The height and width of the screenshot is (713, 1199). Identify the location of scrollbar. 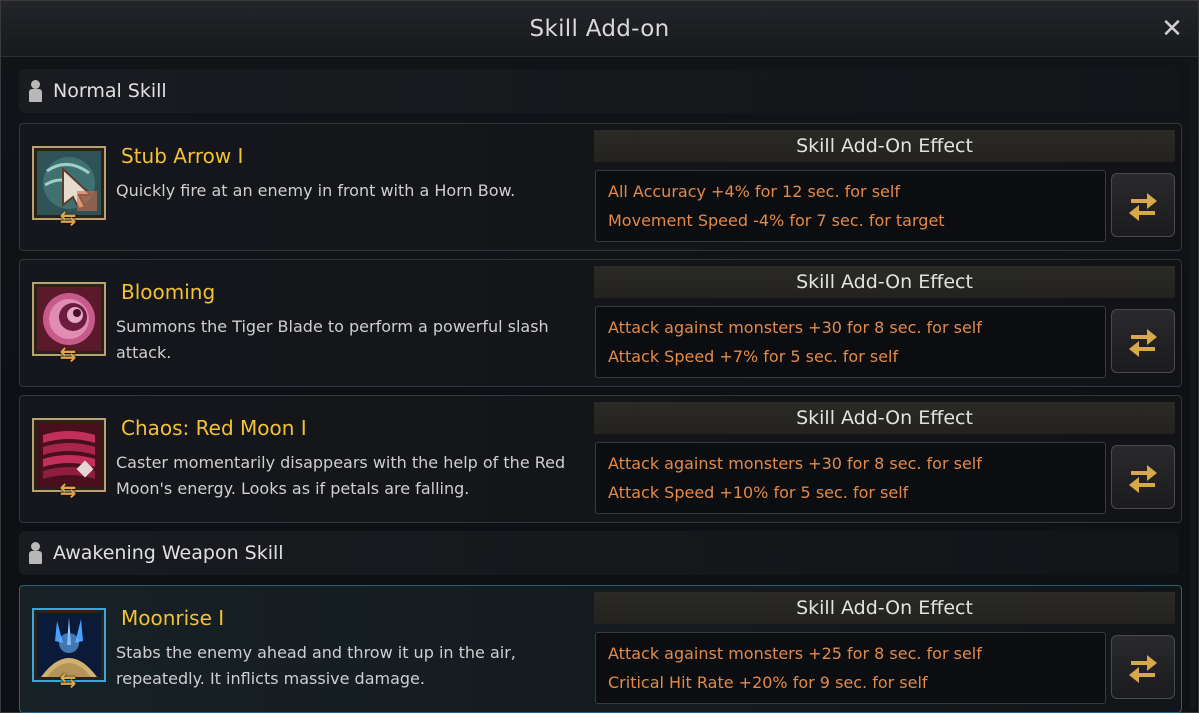
(1193, 386).